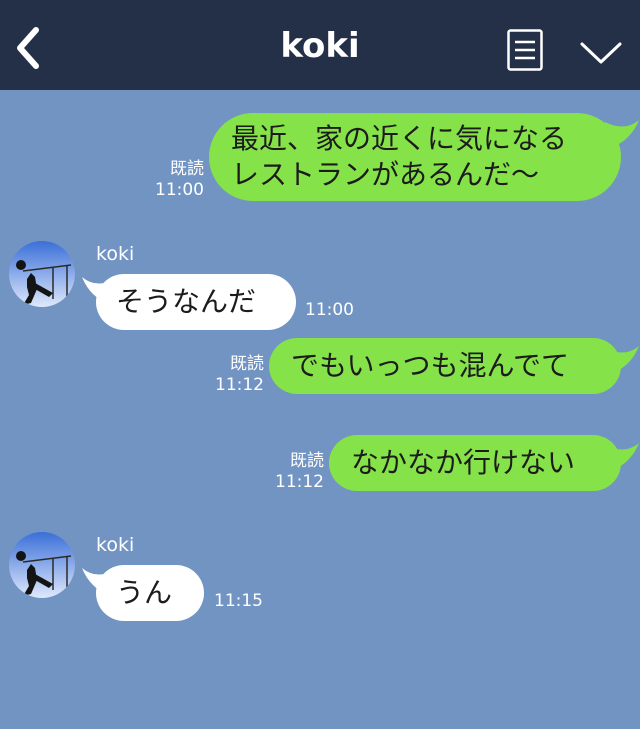 The image size is (640, 729). I want to click on menu-button, so click(525, 50).